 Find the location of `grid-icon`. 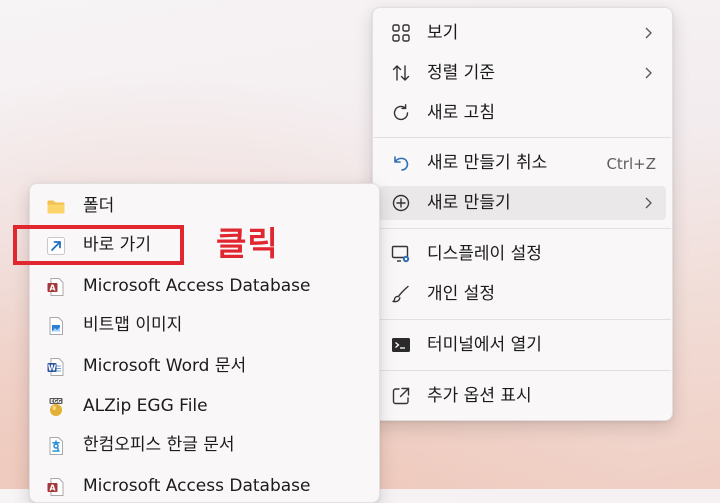

grid-icon is located at coordinates (401, 33).